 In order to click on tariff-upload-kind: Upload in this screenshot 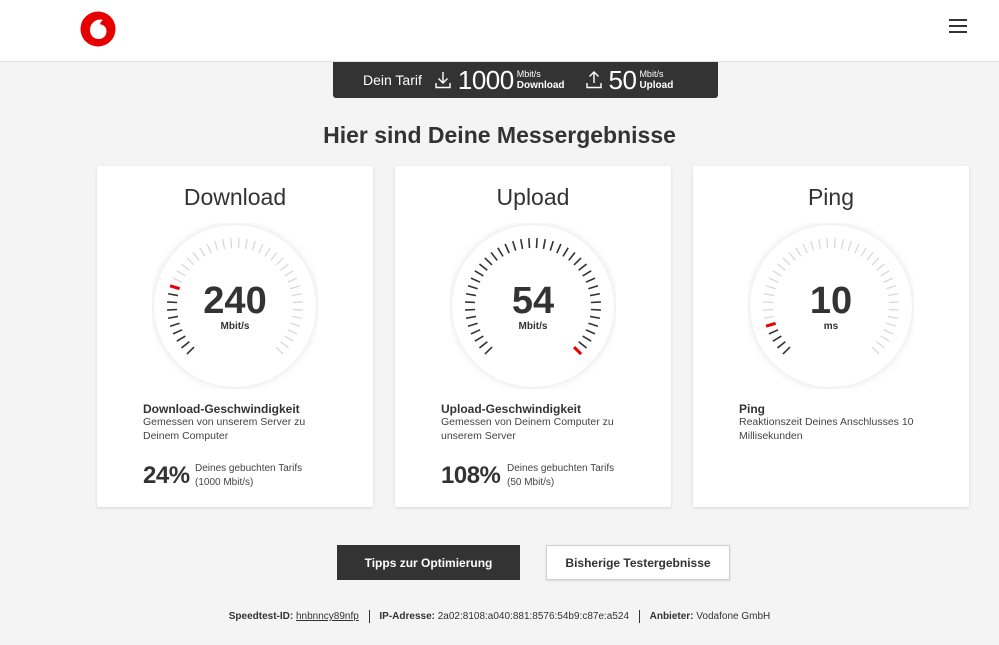, I will do `click(656, 85)`.